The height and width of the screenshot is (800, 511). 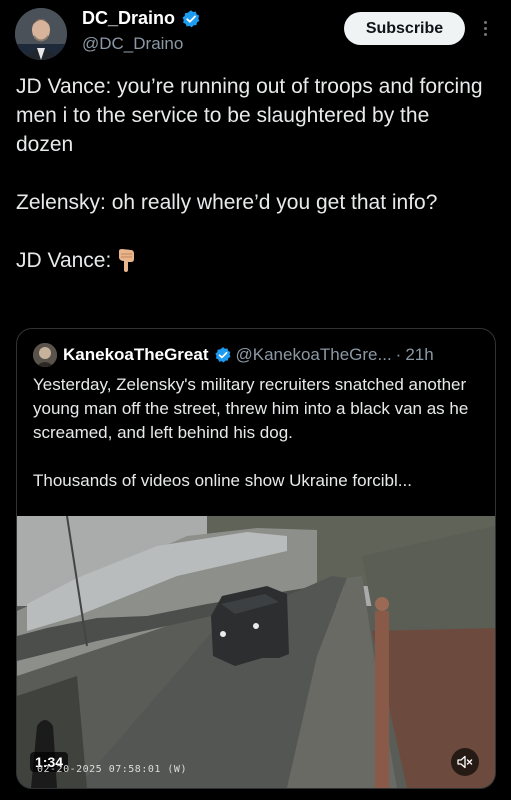 I want to click on quoted-author-name: KanekoaTheGreat, so click(x=136, y=355).